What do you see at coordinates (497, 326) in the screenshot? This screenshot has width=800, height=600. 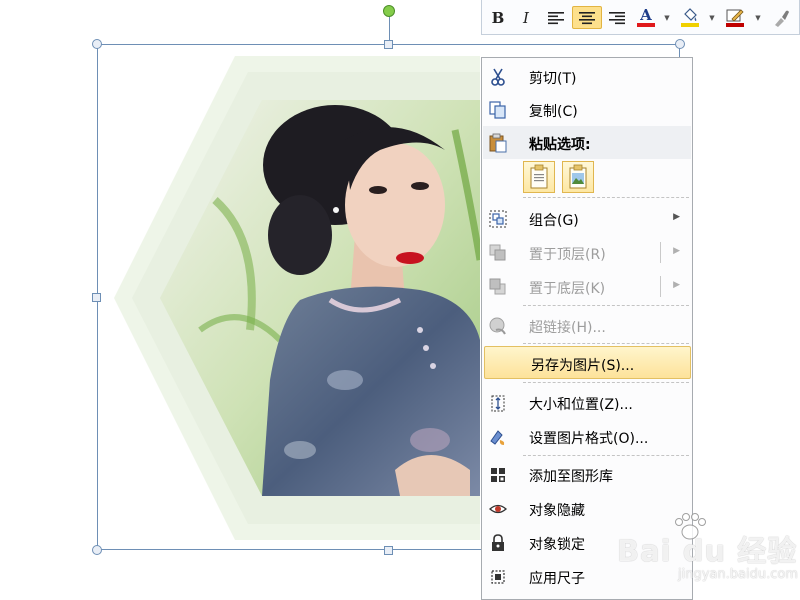 I see `hyperlink-icon` at bounding box center [497, 326].